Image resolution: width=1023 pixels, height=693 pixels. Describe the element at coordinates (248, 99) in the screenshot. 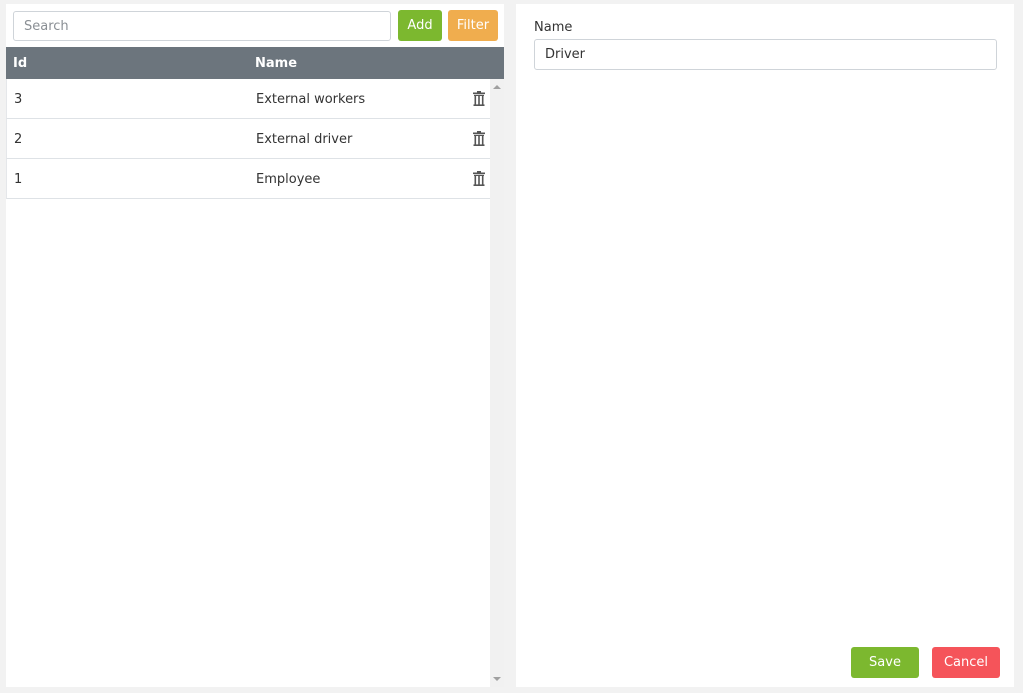

I see `table-row: 3 External workers` at that location.